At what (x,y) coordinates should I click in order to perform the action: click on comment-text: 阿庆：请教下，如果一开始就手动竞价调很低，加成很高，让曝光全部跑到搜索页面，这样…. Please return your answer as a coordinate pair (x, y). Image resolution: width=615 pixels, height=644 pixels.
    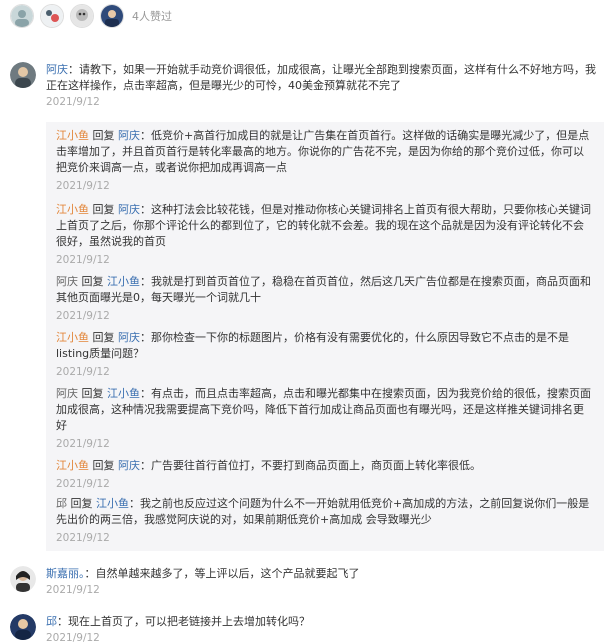
    Looking at the image, I should click on (325, 78).